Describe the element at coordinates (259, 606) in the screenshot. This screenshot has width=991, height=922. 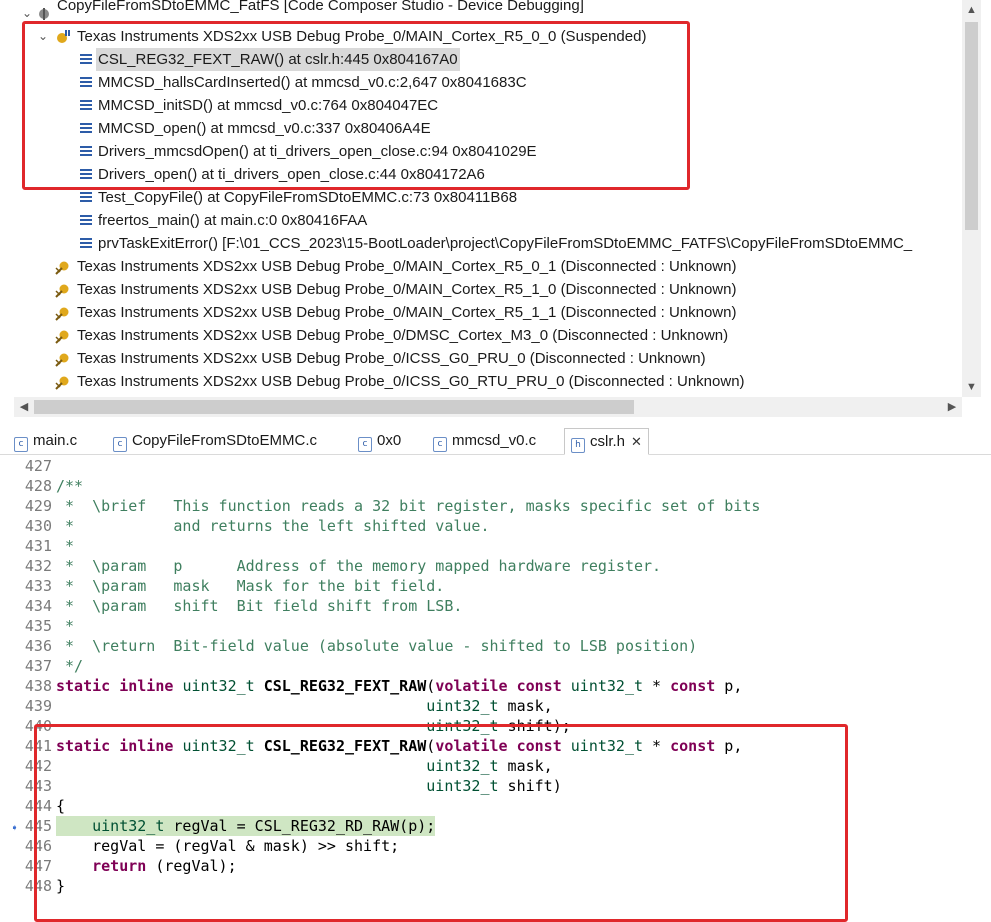
I see `code-text: * \param shift Bit field shift from LSB.` at that location.